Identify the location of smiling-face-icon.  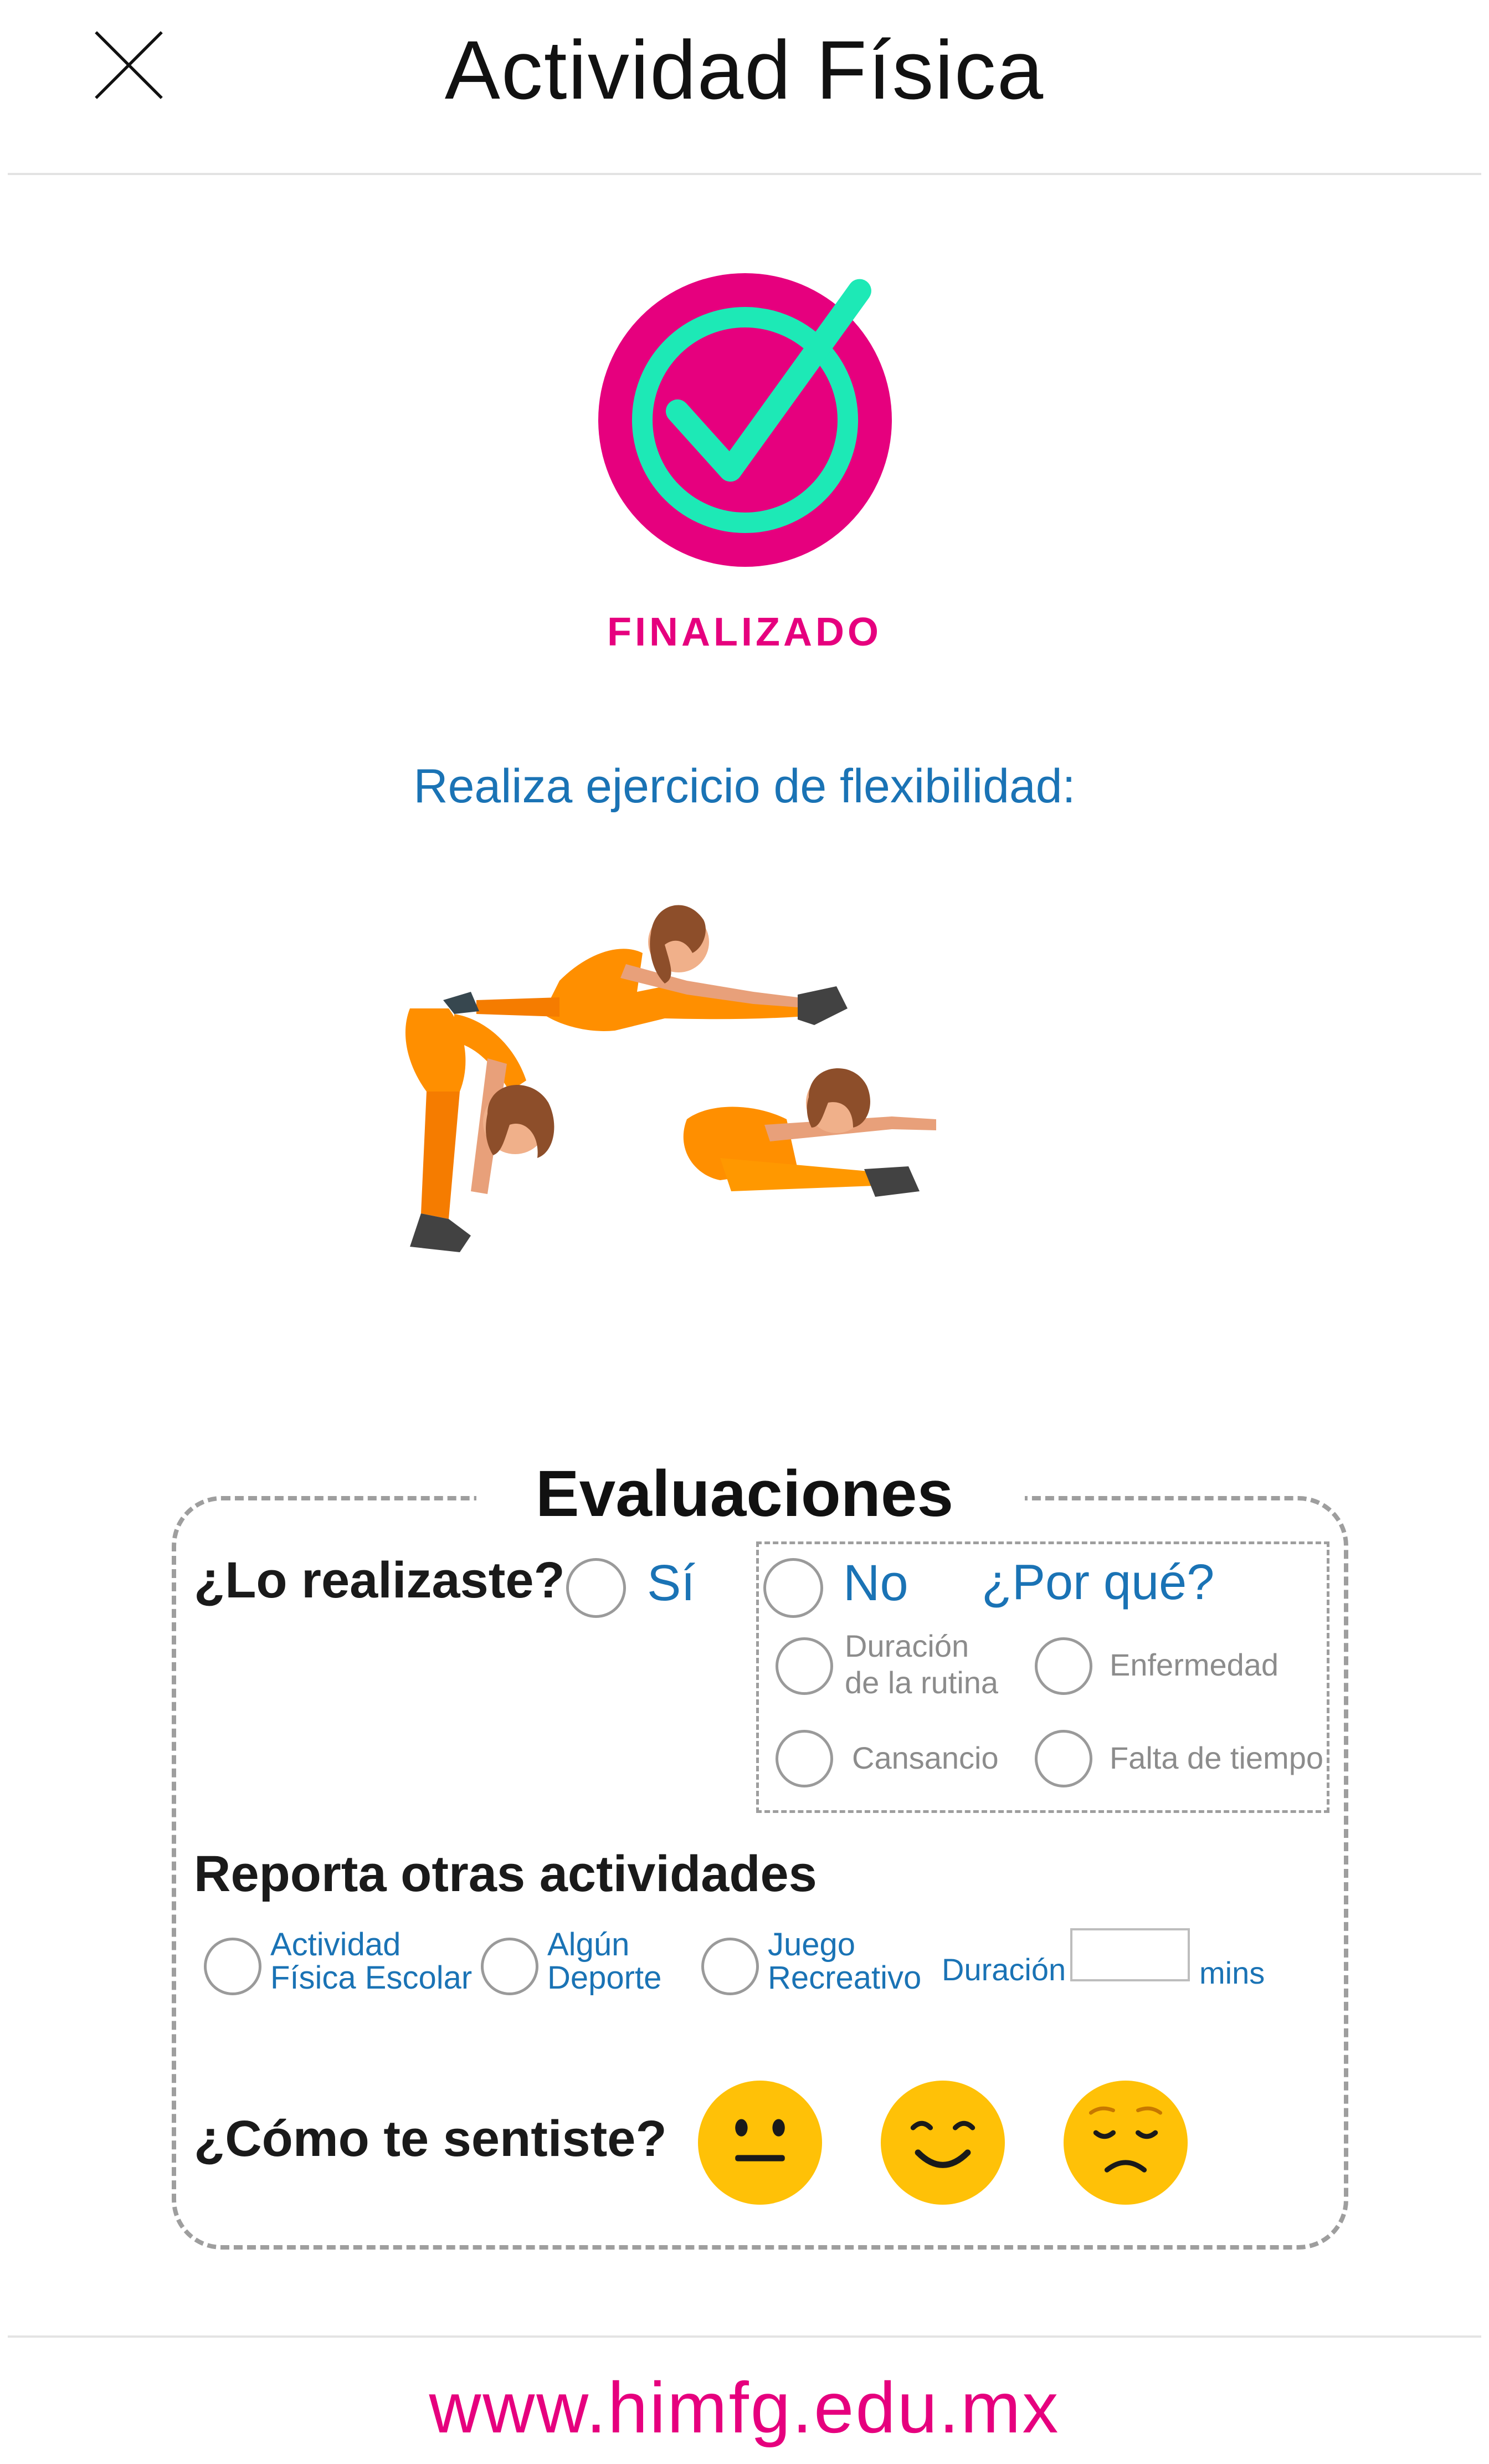
(943, 2143).